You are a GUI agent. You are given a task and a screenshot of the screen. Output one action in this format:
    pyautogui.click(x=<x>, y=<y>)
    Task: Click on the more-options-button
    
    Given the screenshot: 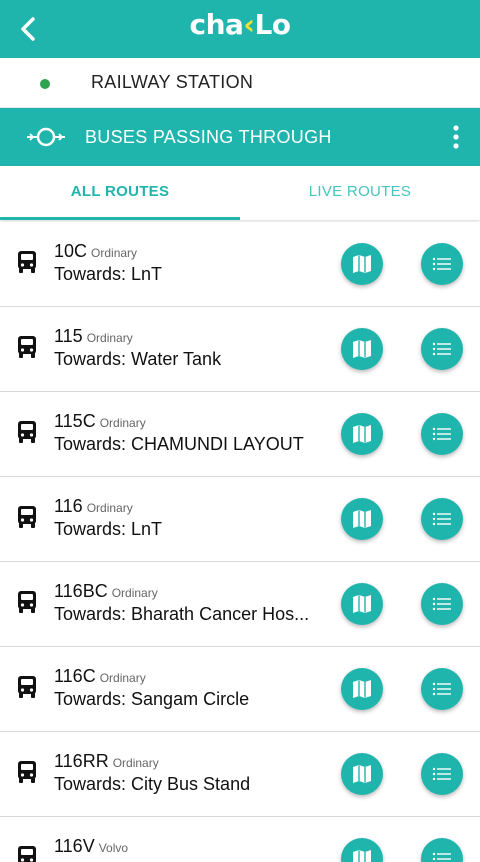 What is the action you would take?
    pyautogui.click(x=456, y=137)
    